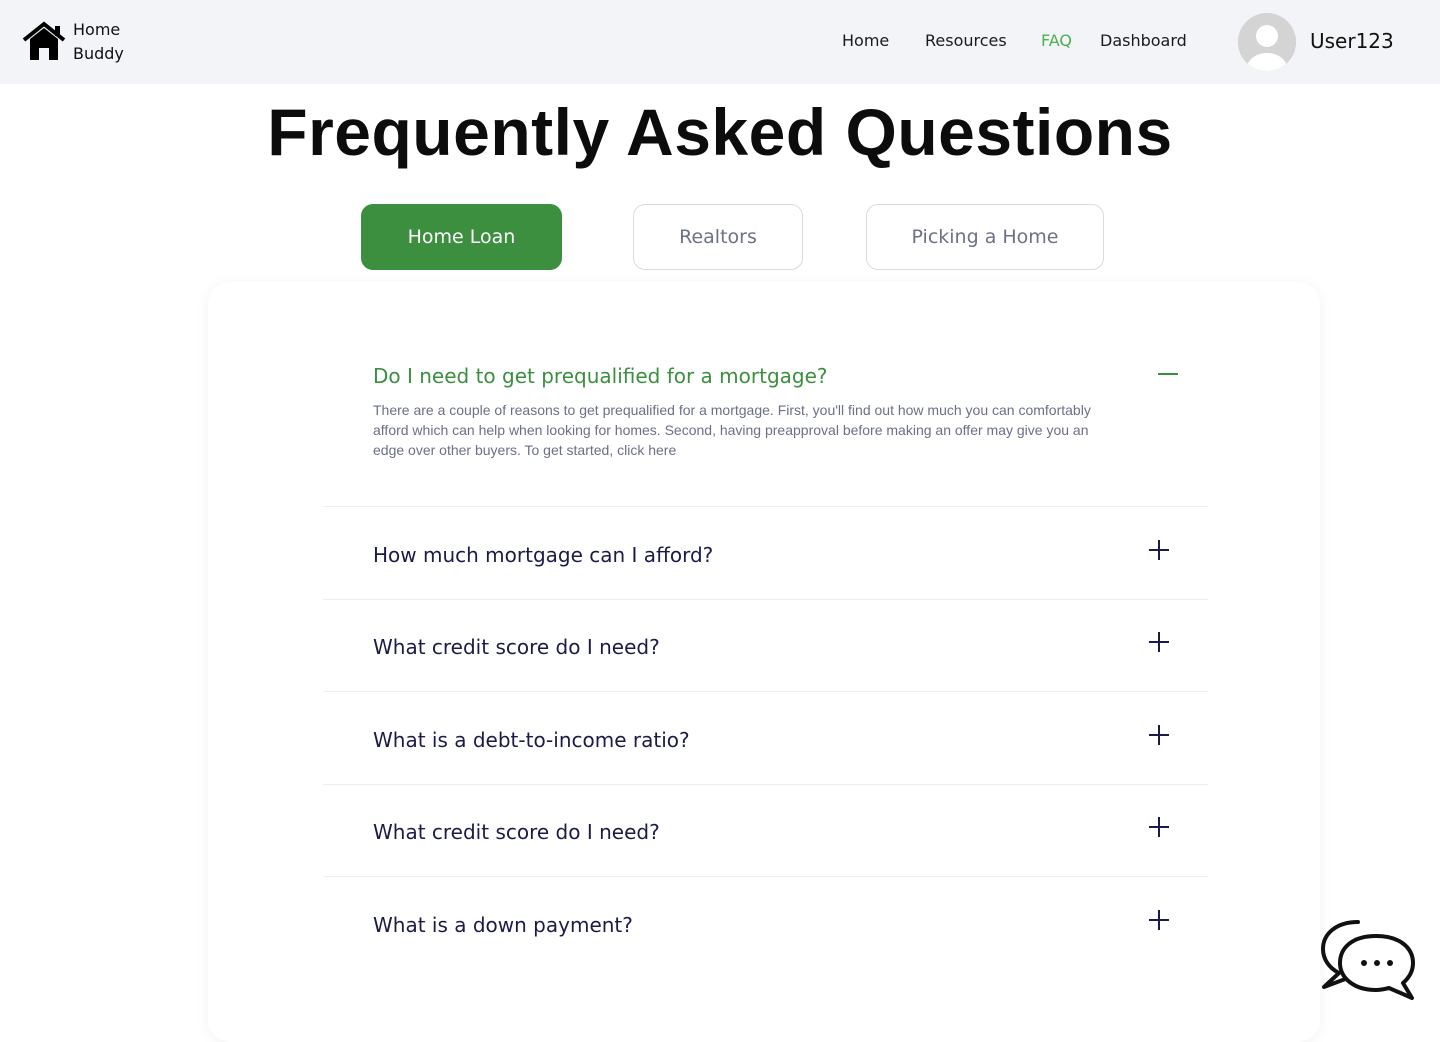 This screenshot has height=1042, width=1440. I want to click on minus-icon, so click(1168, 374).